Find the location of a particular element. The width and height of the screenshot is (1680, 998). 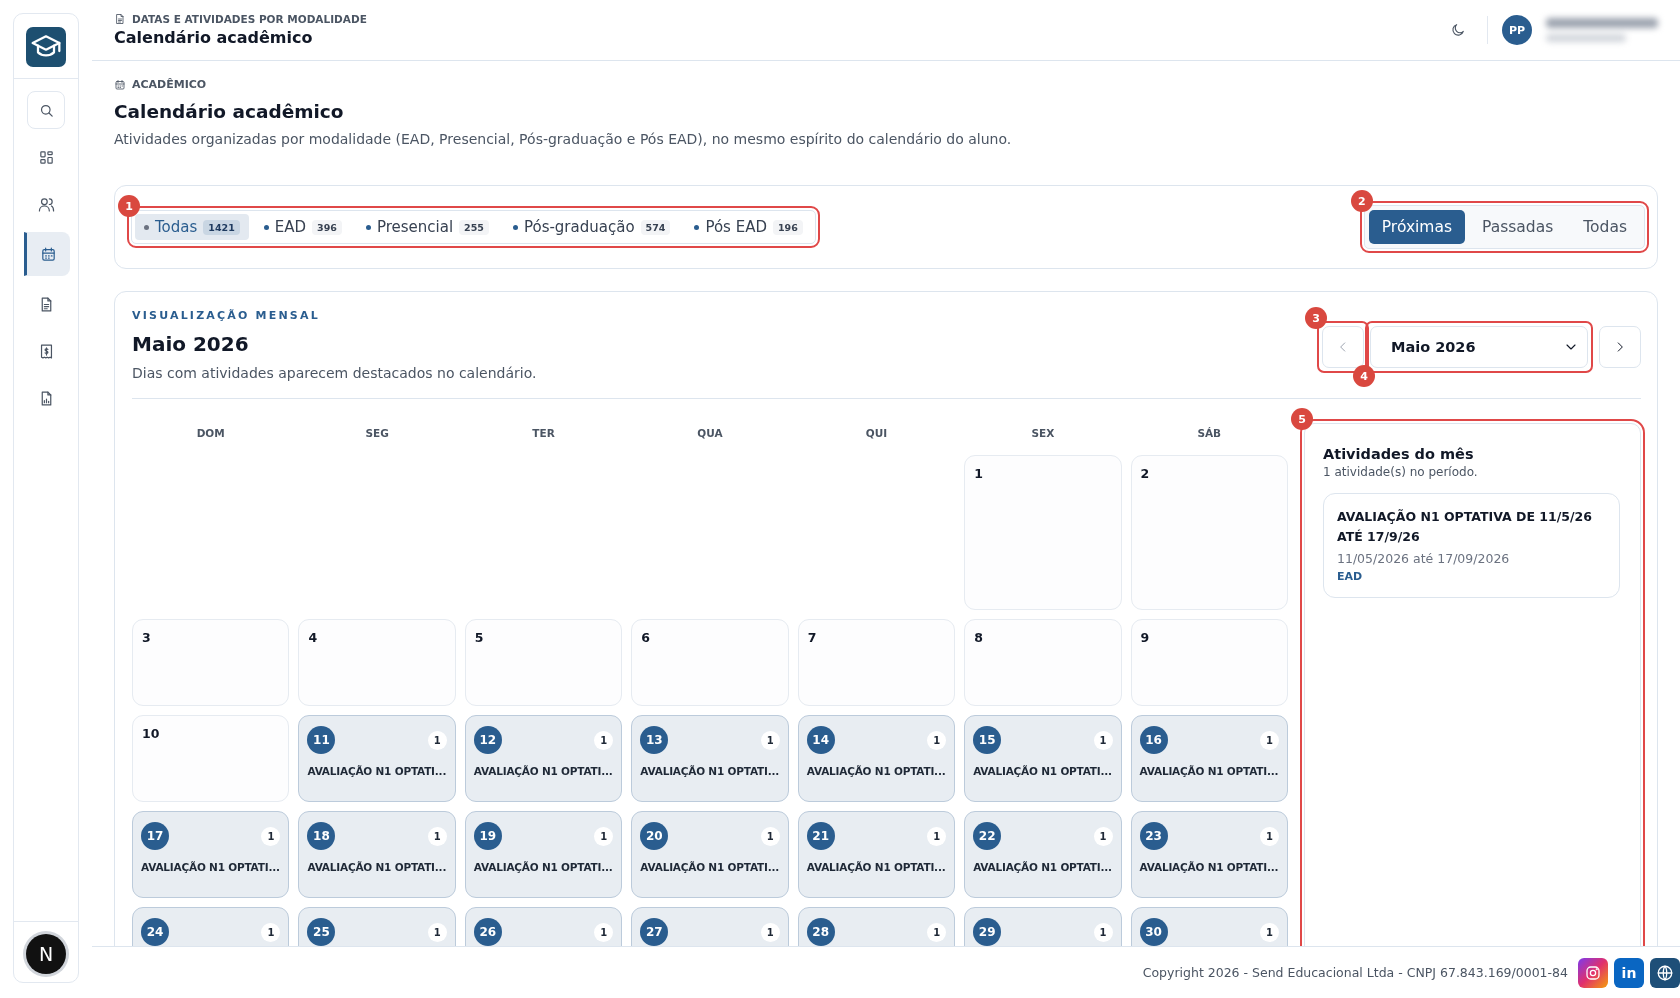

day-number: 20 is located at coordinates (654, 836).